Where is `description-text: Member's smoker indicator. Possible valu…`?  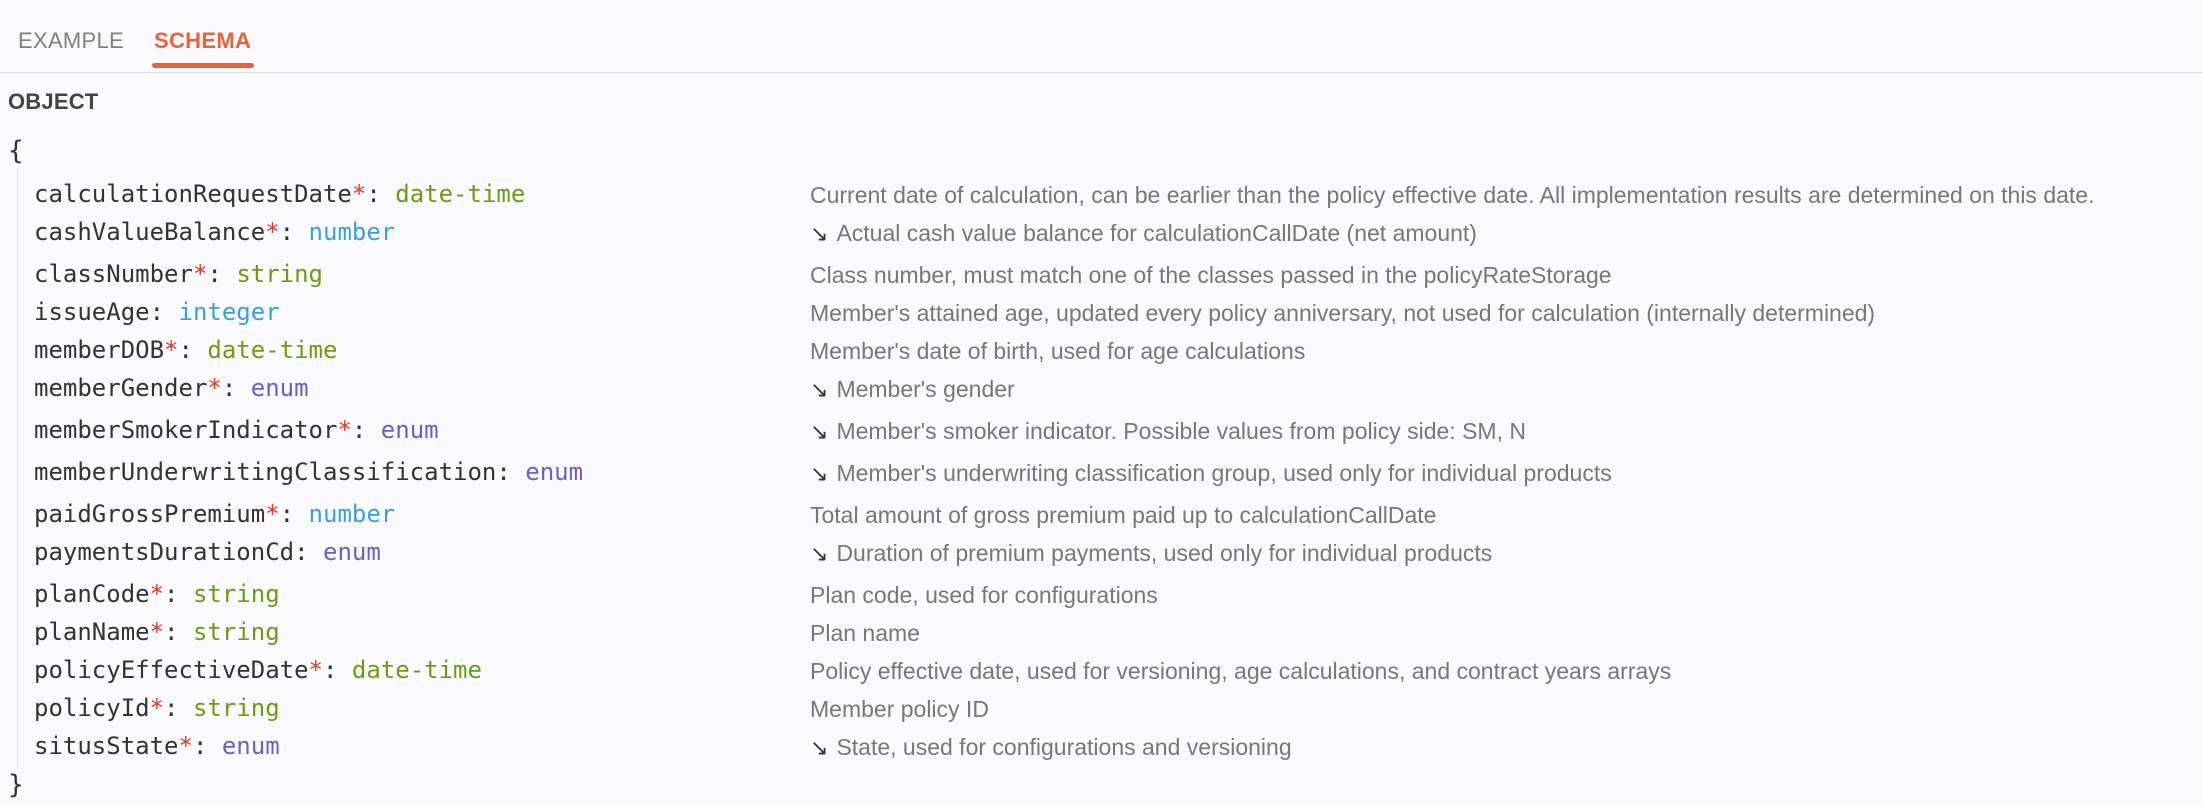 description-text: Member's smoker indicator. Possible valu… is located at coordinates (1181, 431).